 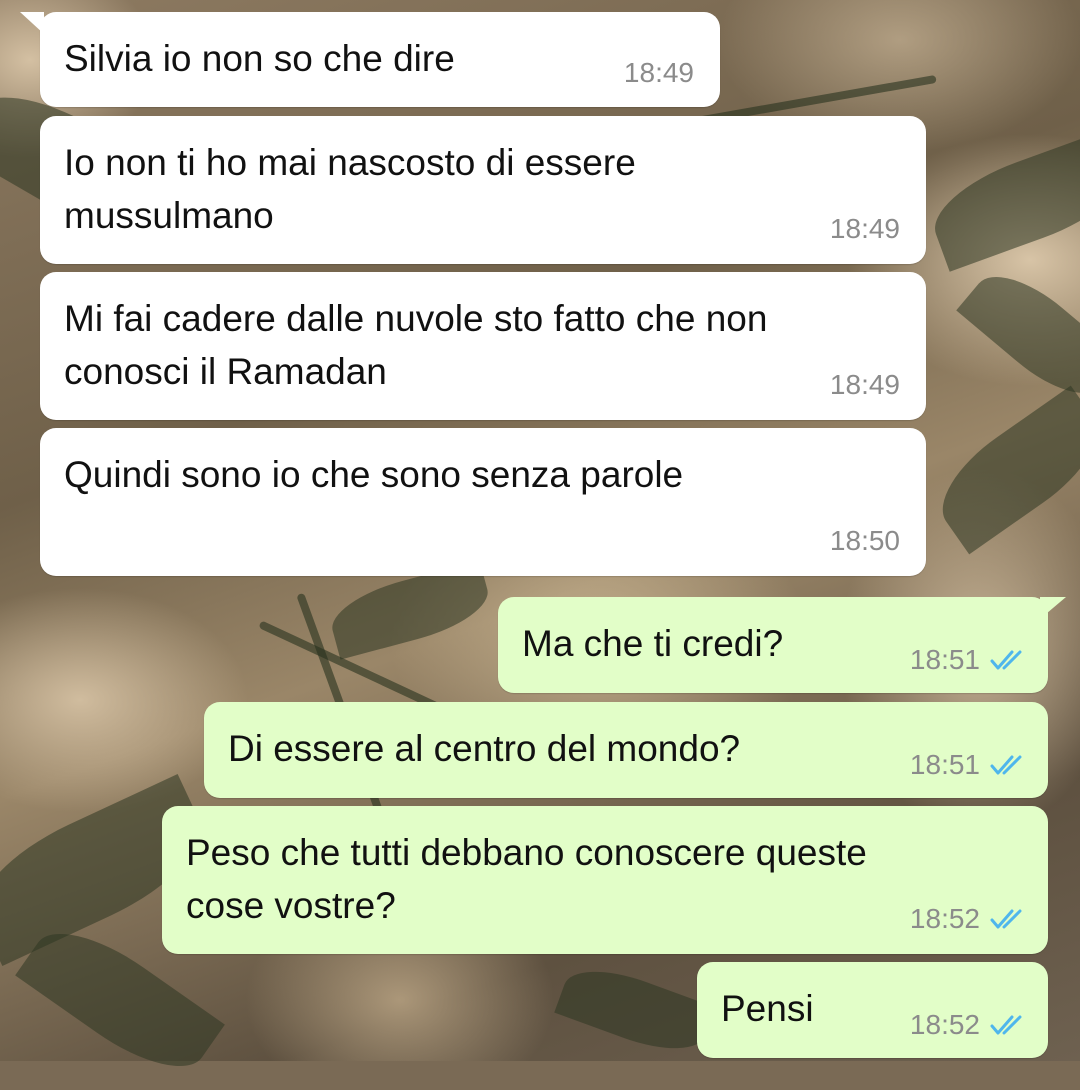 What do you see at coordinates (484, 748) in the screenshot?
I see `message-text: Di essere al centro del mondo?` at bounding box center [484, 748].